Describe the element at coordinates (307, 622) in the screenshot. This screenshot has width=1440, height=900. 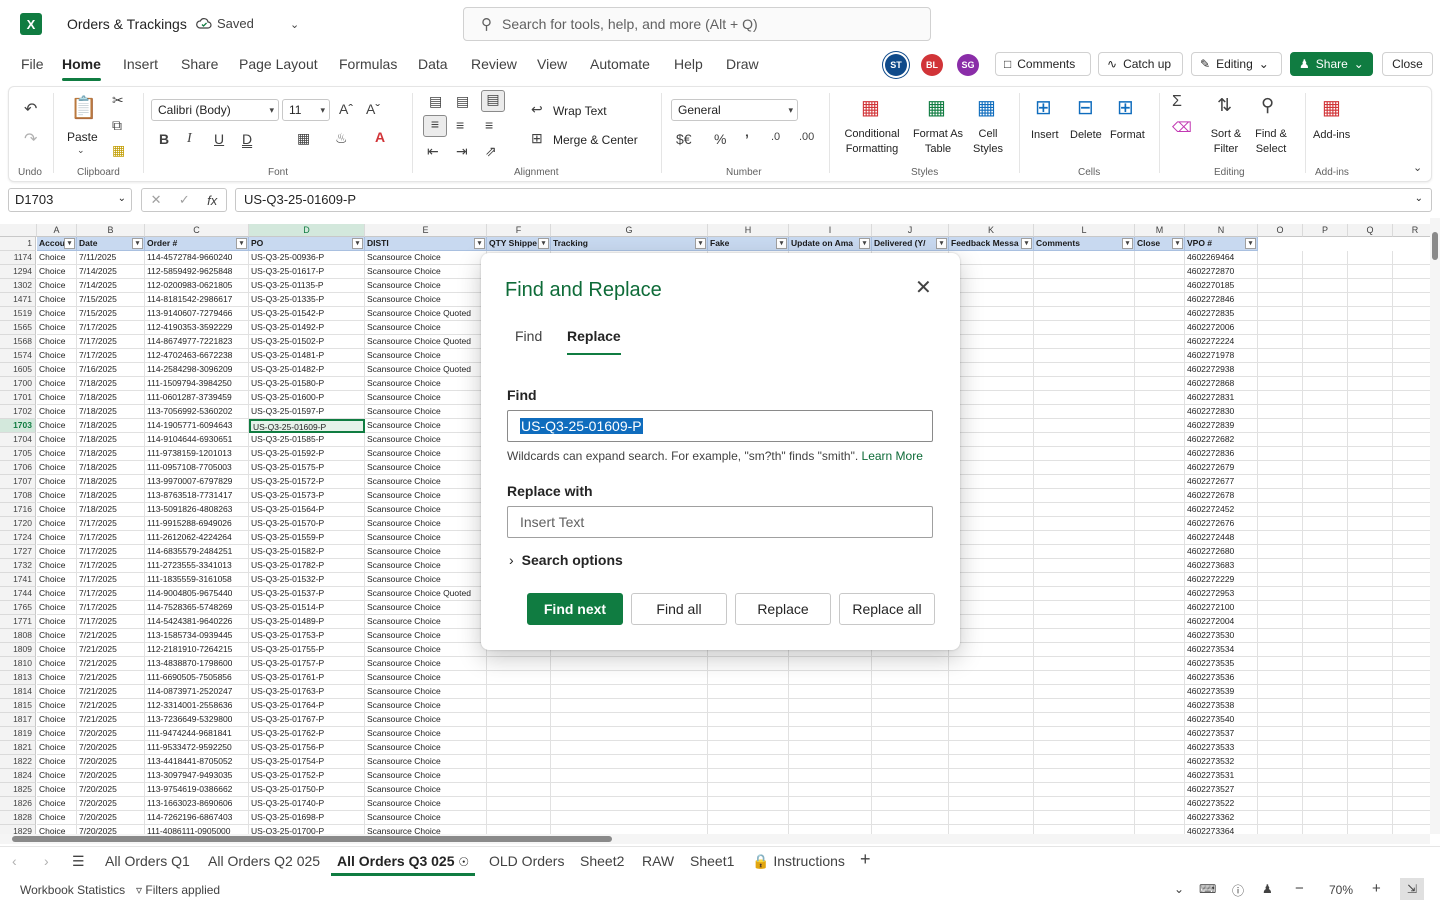
I see `table-cell: US-Q3-25-01489-P` at that location.